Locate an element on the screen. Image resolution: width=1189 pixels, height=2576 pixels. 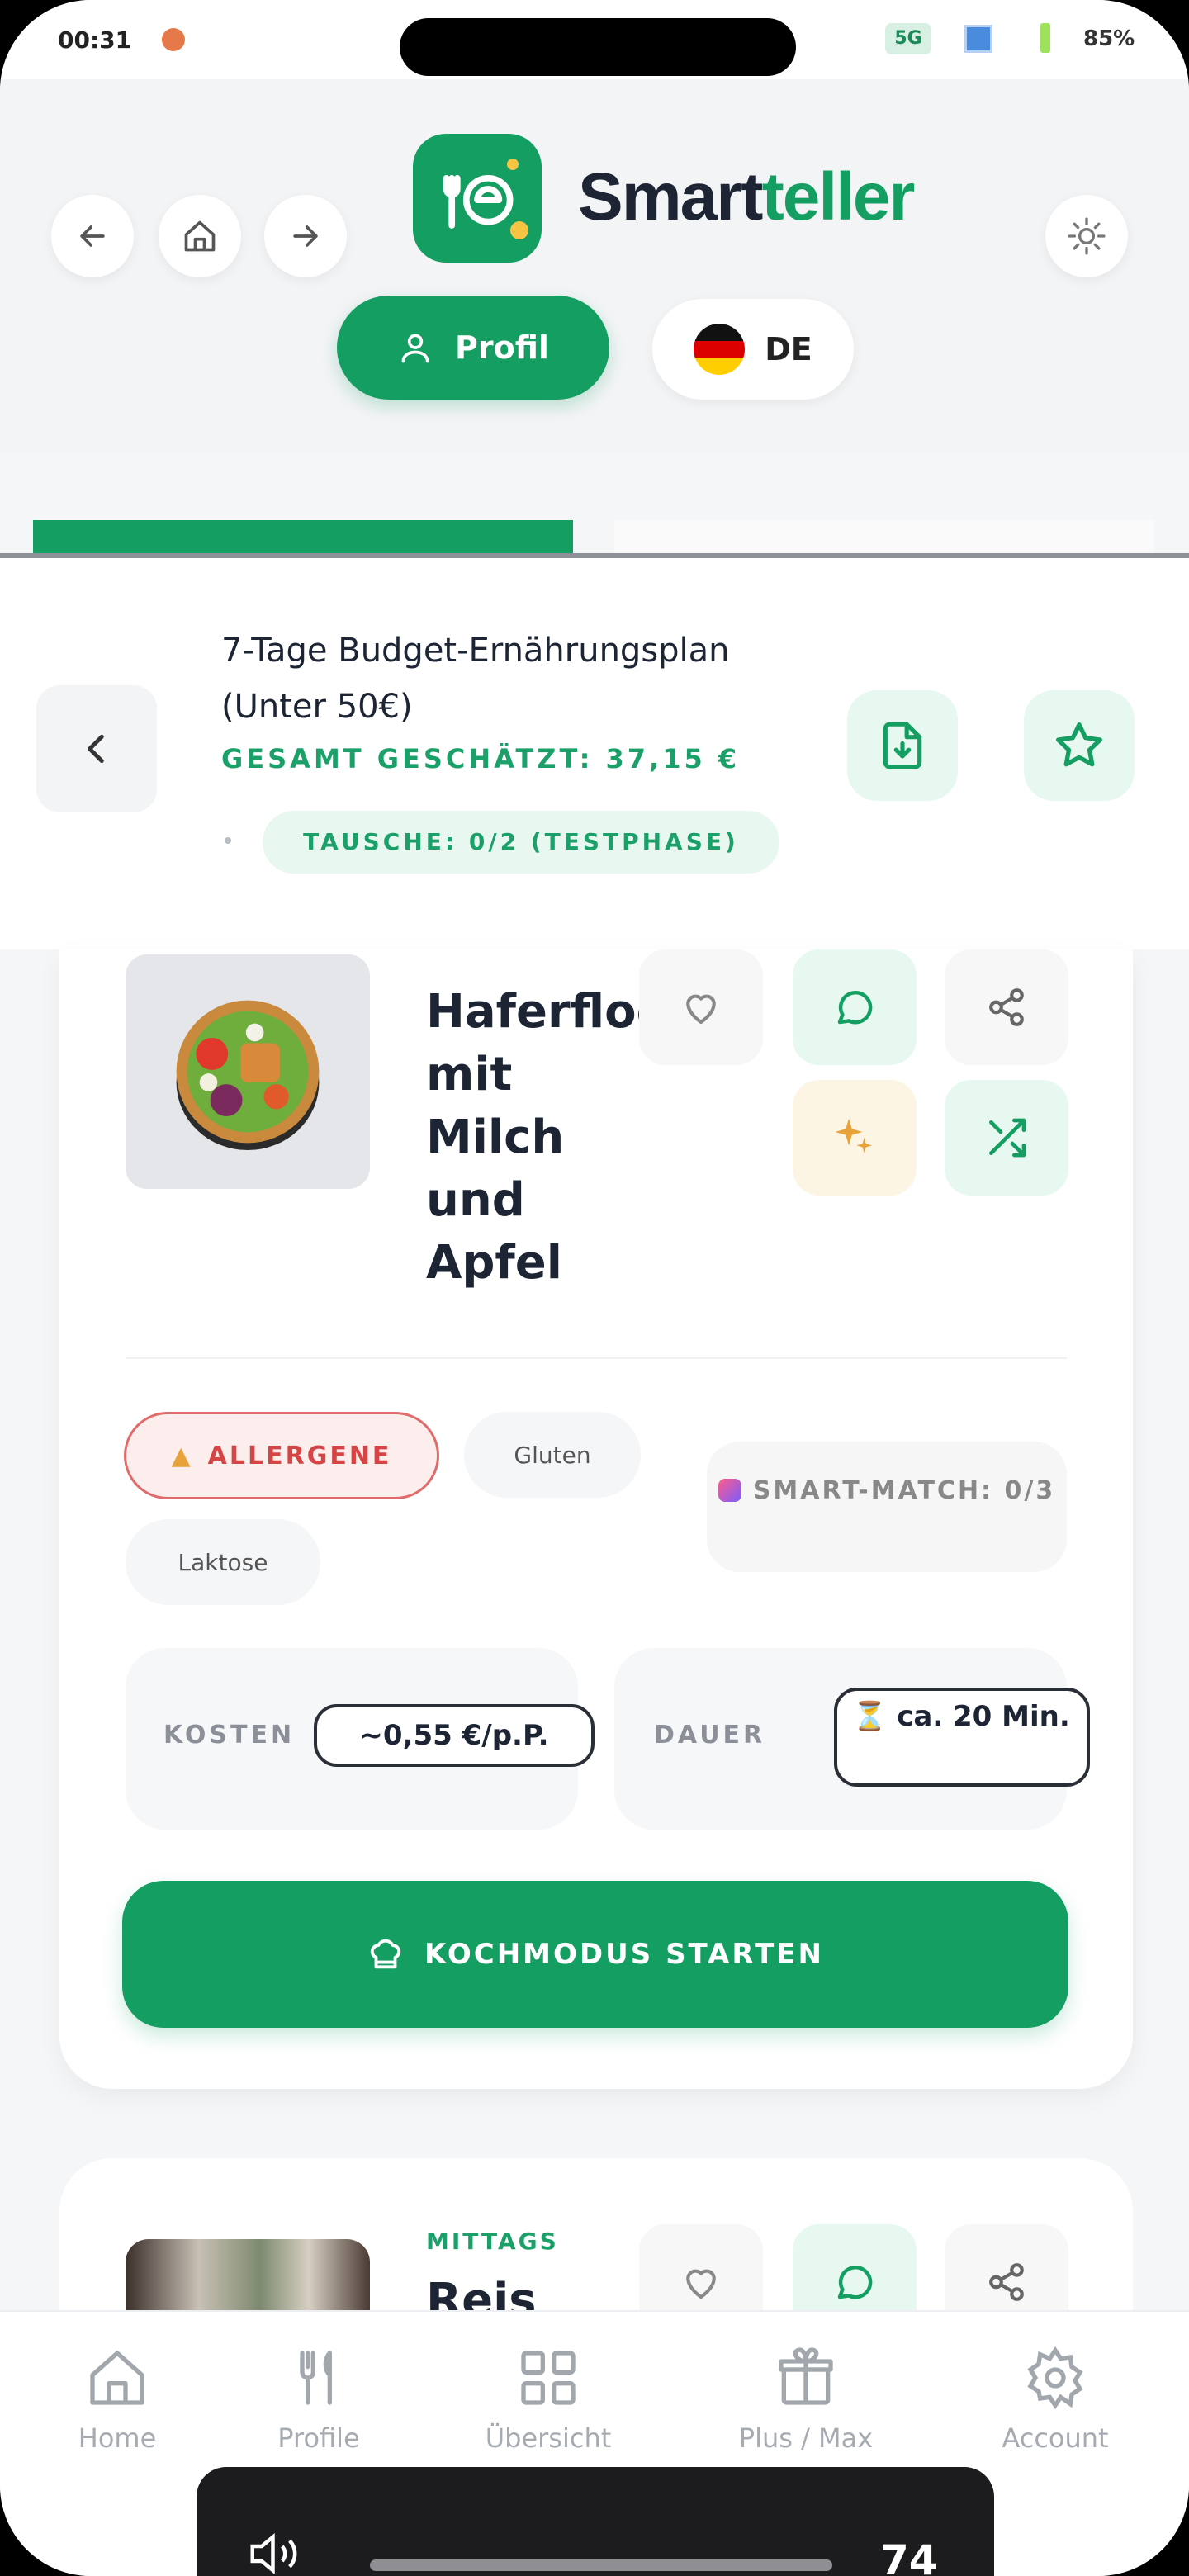
status-time: 00:31 is located at coordinates (95, 40).